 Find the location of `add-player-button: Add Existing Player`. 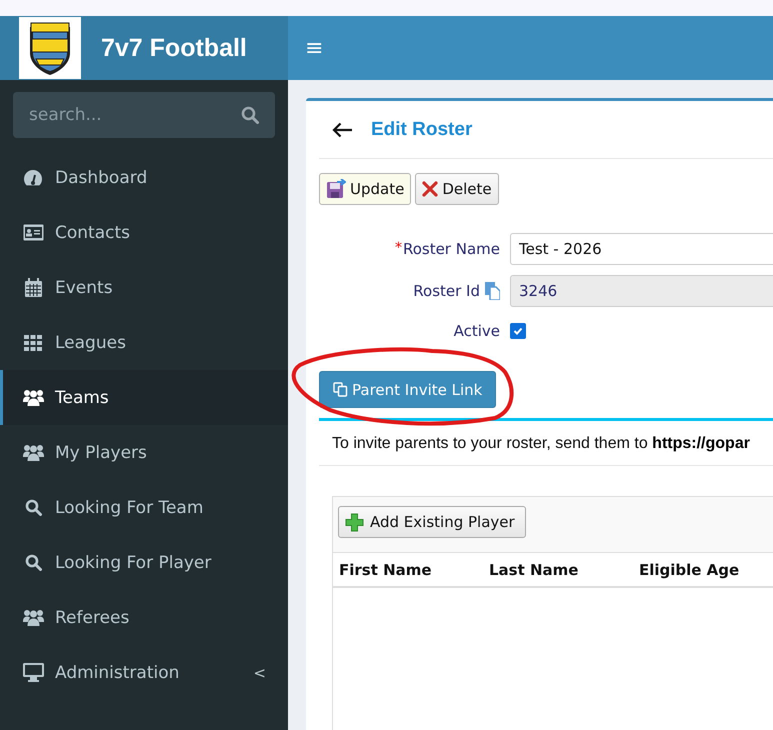

add-player-button: Add Existing Player is located at coordinates (432, 522).